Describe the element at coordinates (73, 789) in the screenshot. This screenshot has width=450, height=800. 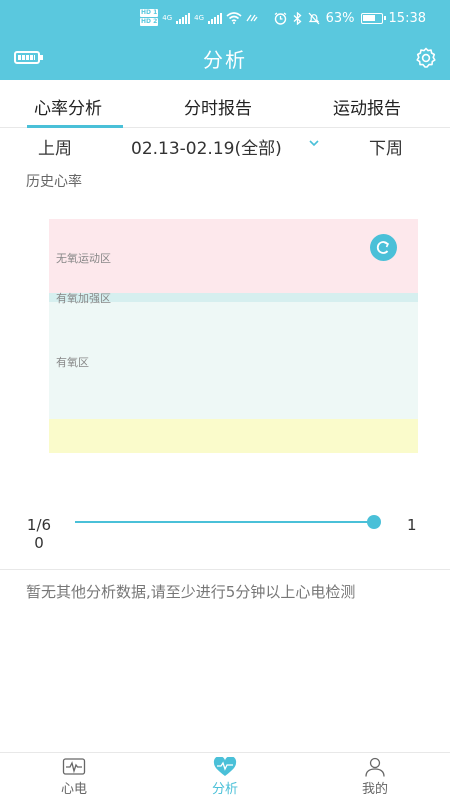
I see `nav-ecg-label: 心电` at that location.